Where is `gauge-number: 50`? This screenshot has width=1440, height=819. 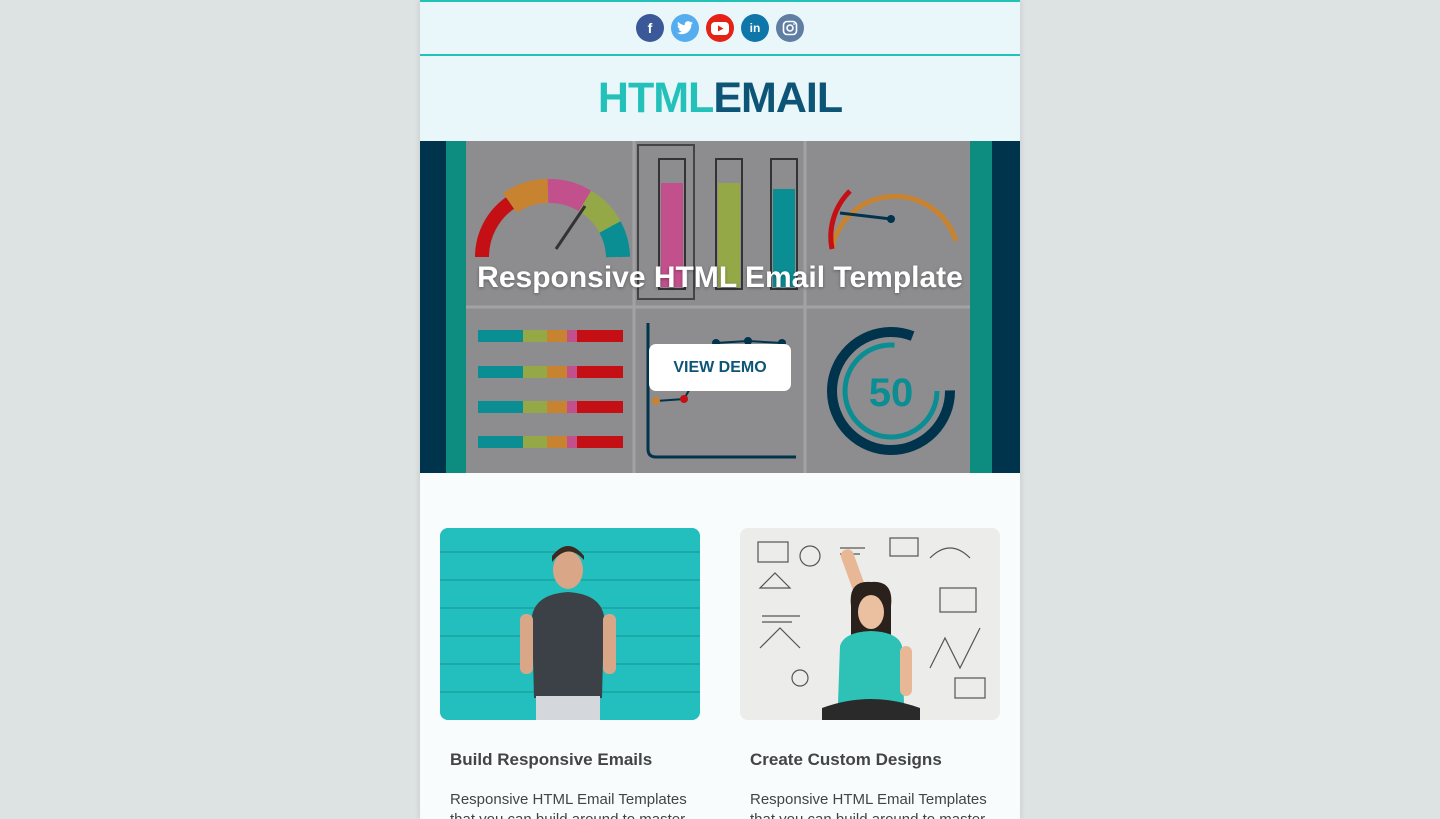
gauge-number: 50 is located at coordinates (891, 393).